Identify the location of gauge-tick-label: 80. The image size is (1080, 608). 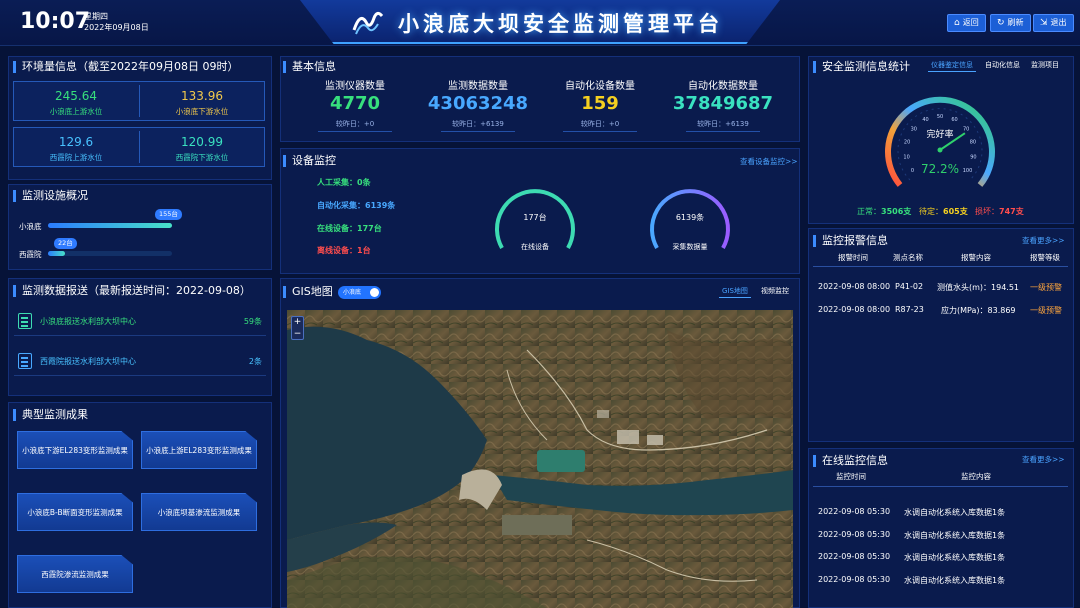
(973, 143).